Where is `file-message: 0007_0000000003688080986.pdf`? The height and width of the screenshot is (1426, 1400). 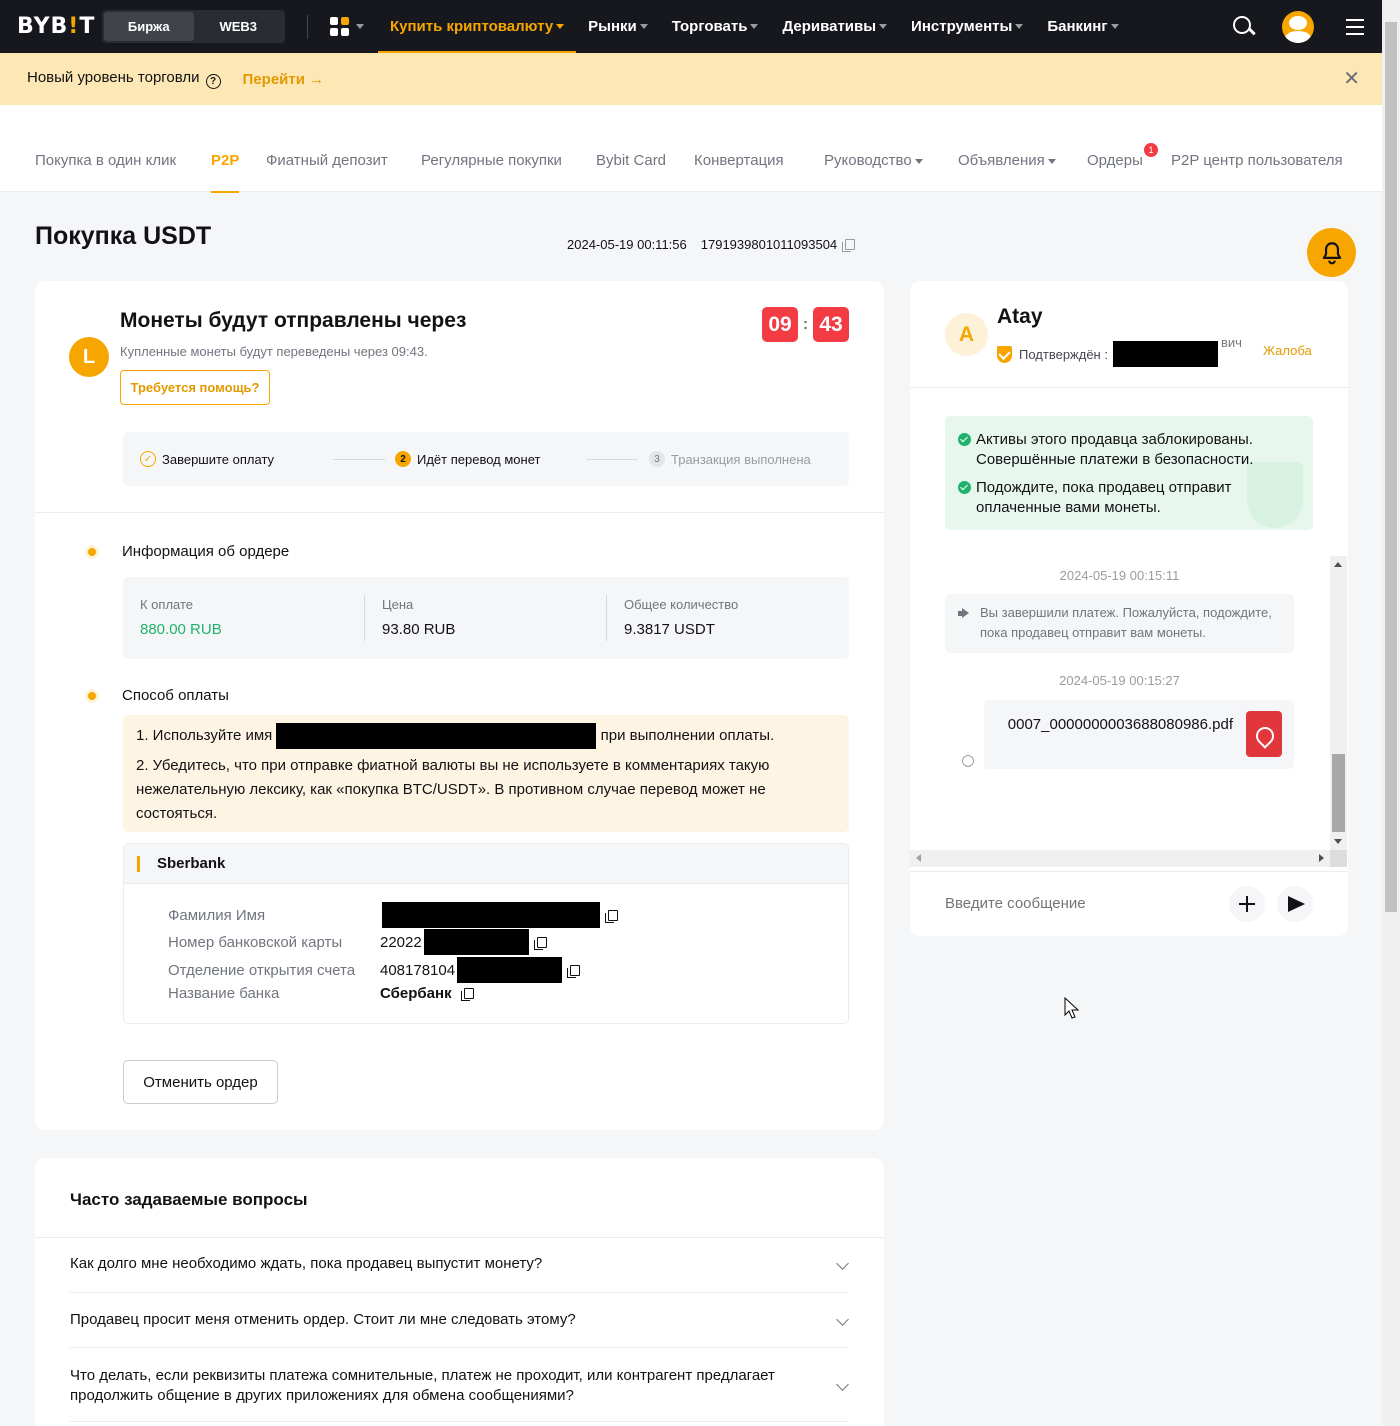 file-message: 0007_0000000003688080986.pdf is located at coordinates (1139, 734).